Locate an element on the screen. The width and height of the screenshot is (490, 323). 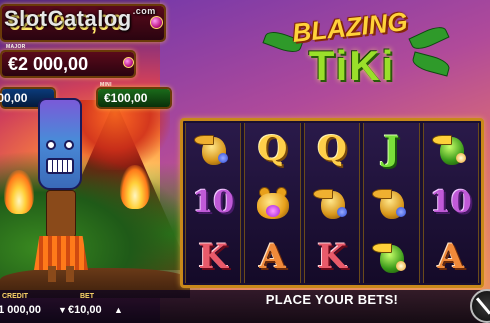
reel-column: J is located at coordinates (391, 203).